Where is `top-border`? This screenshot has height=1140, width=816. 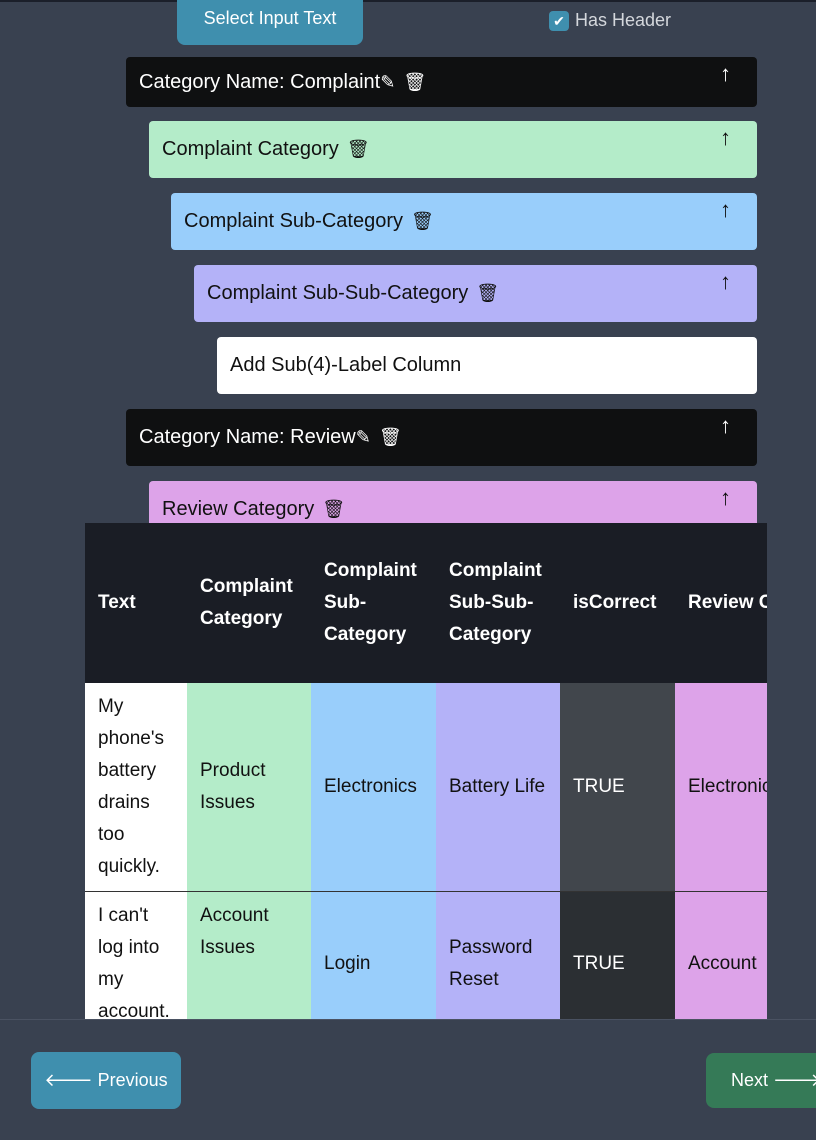
top-border is located at coordinates (408, 1).